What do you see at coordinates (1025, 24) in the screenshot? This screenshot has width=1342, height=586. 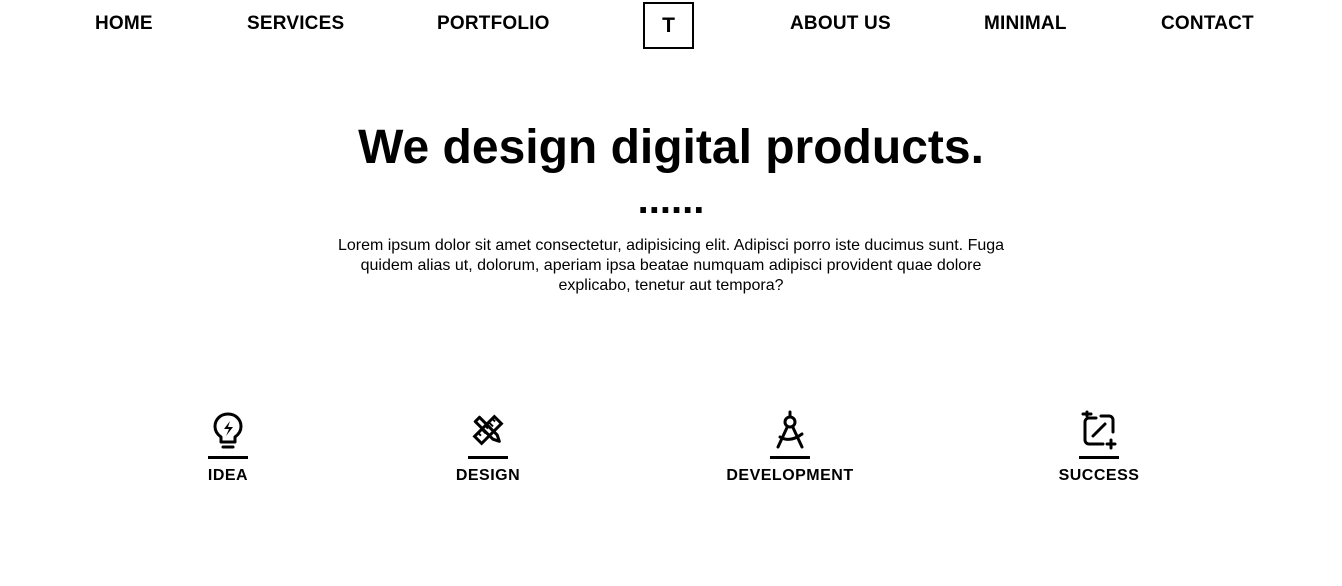 I see `nav-minimal-link: MINIMAL` at bounding box center [1025, 24].